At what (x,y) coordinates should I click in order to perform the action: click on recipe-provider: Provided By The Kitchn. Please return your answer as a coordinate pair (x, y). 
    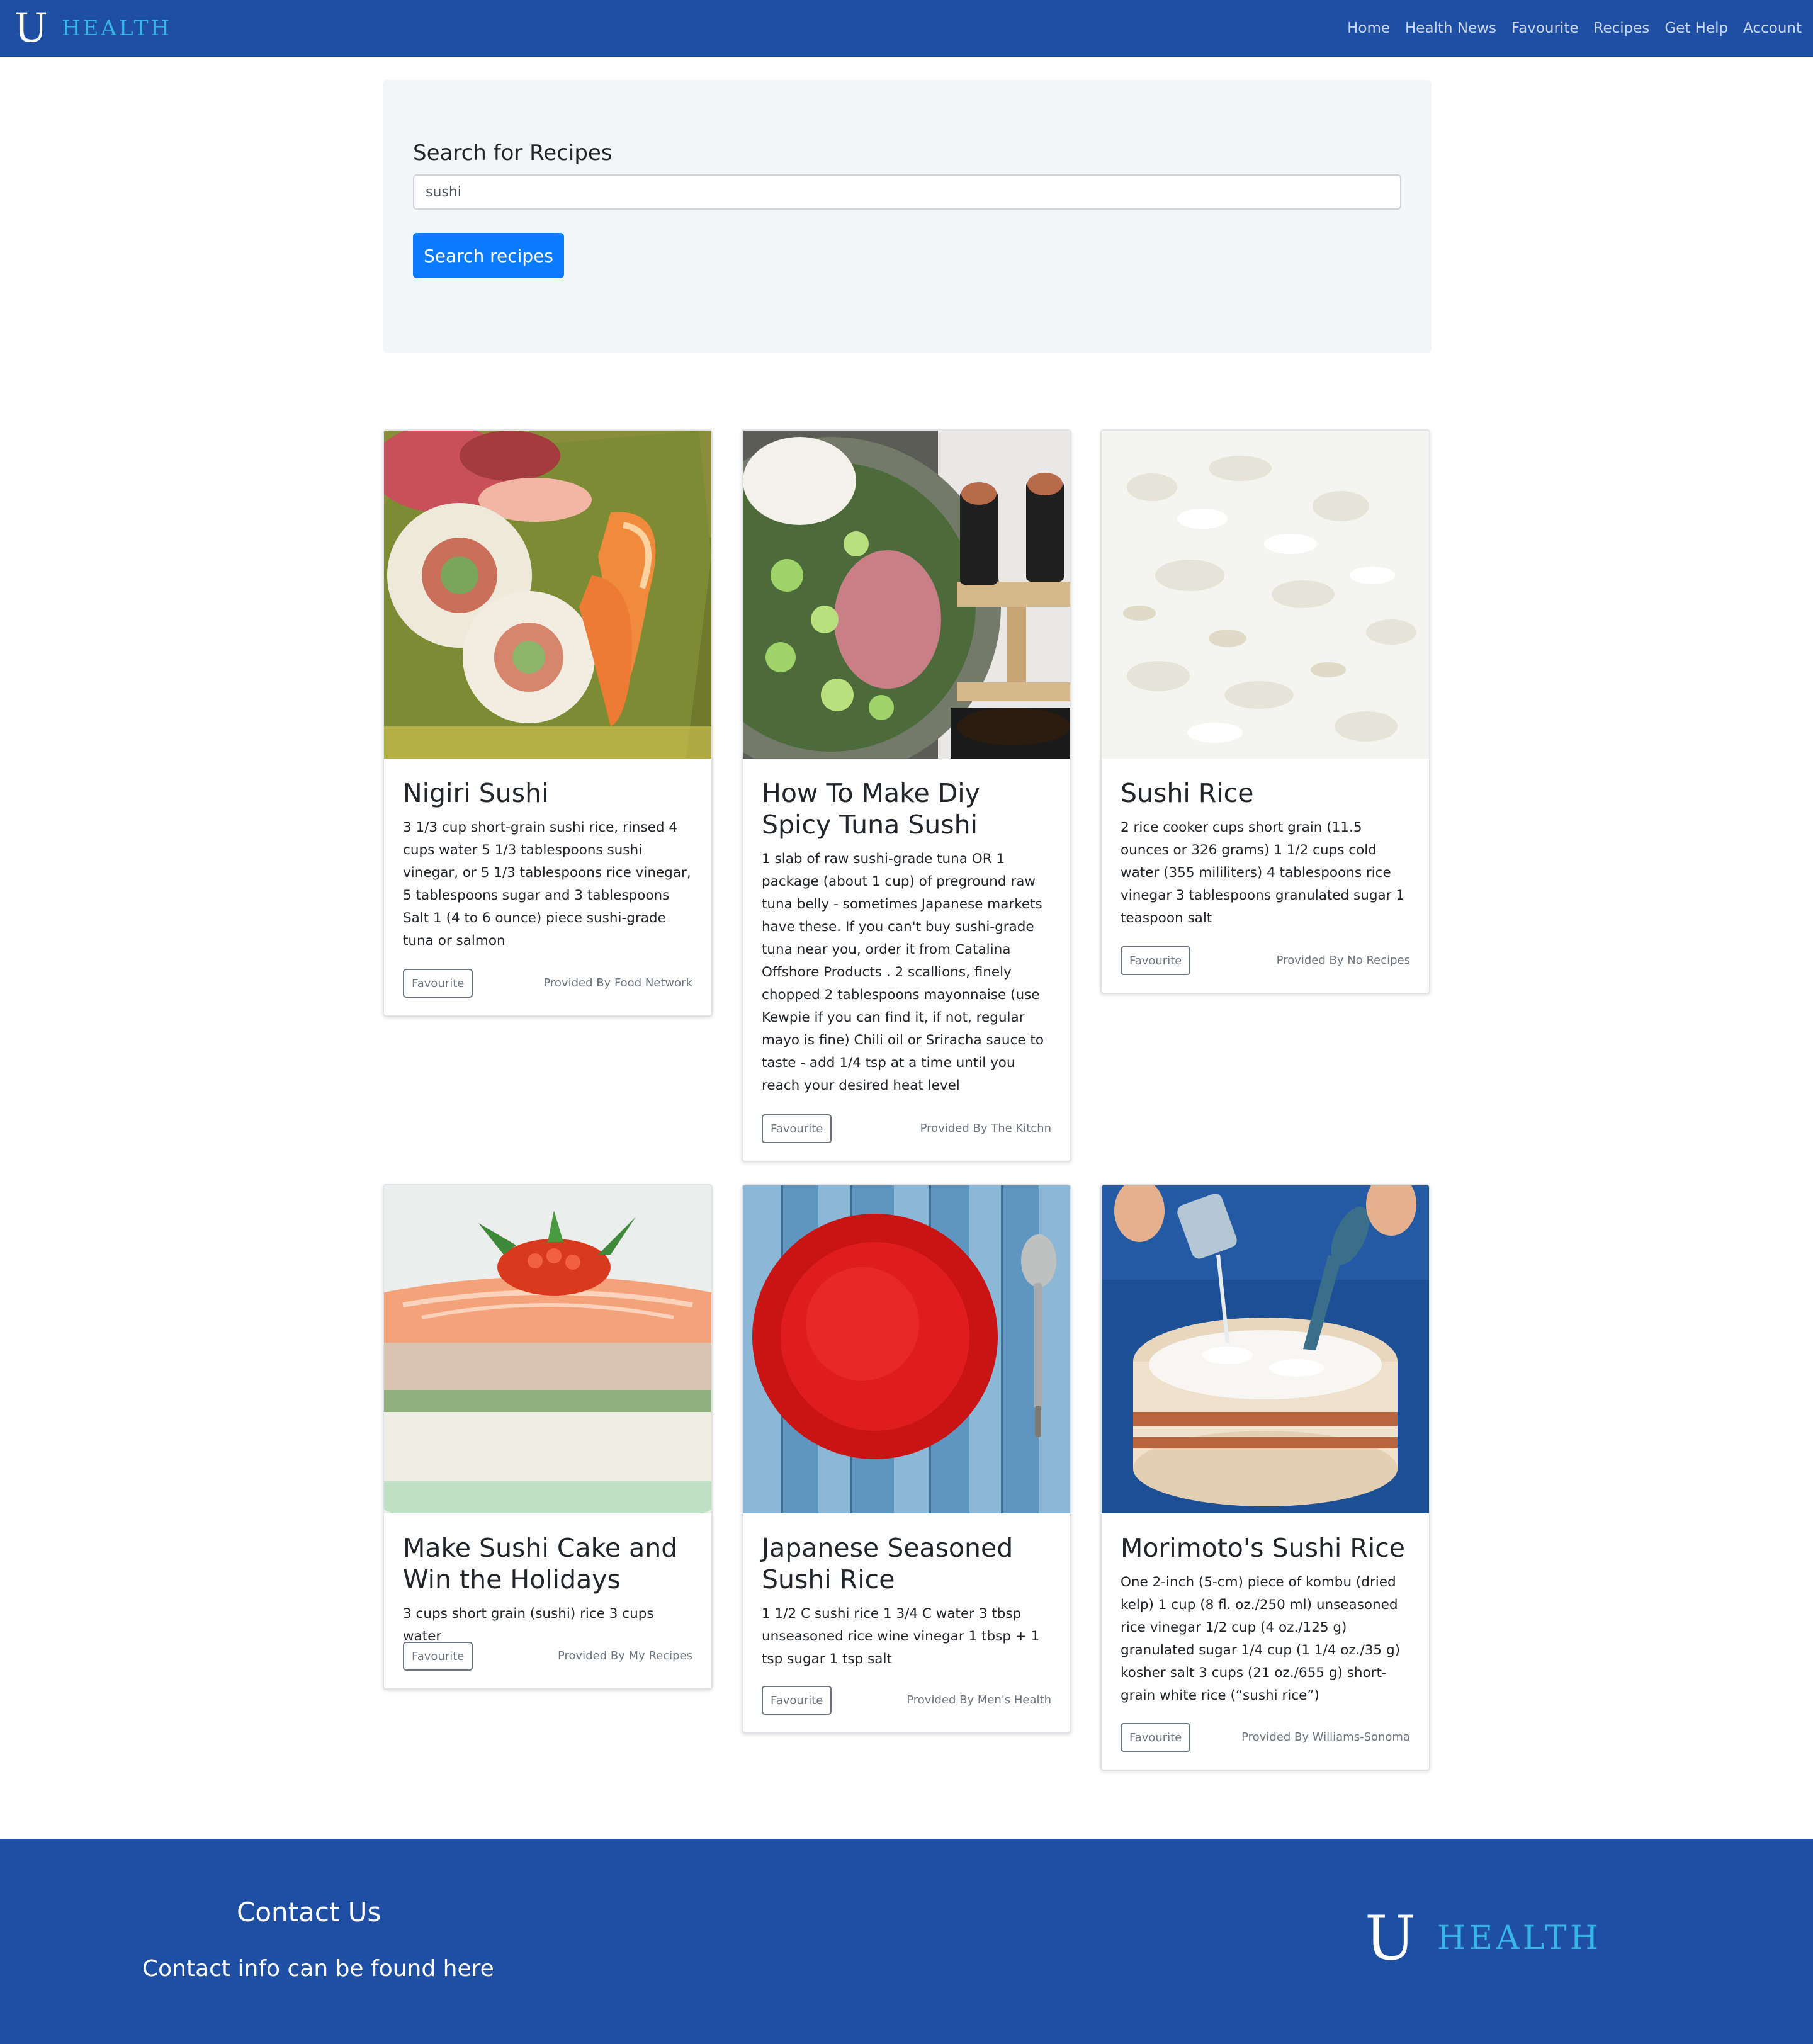
    Looking at the image, I should click on (986, 1128).